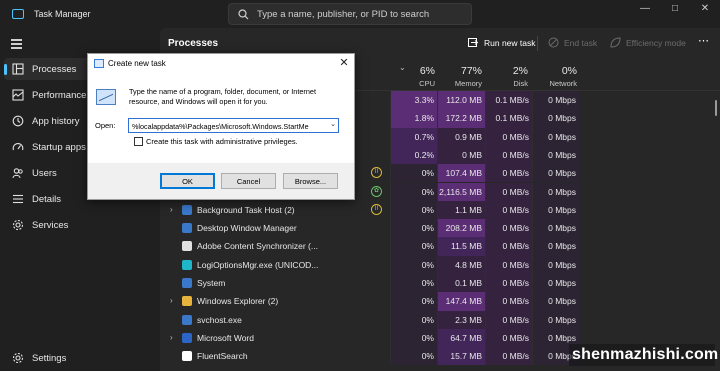 This screenshot has height=371, width=720. Describe the element at coordinates (412, 78) in the screenshot. I see `column-cpu: 6% CPU` at that location.